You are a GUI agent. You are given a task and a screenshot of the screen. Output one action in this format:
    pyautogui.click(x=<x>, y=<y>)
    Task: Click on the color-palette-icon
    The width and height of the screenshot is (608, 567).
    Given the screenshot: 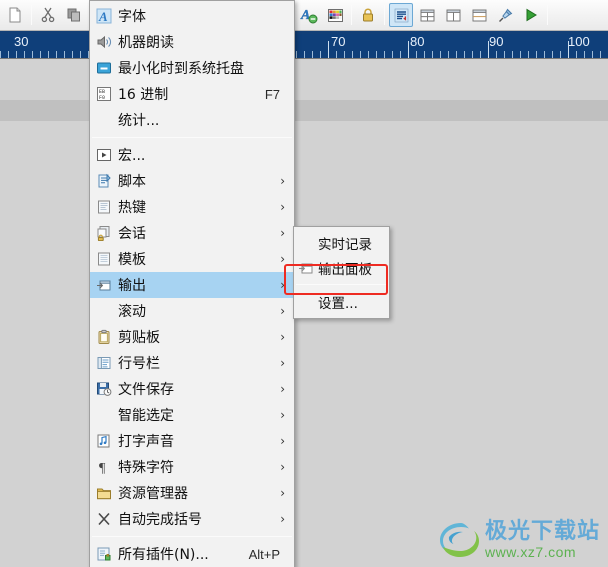 What is the action you would take?
    pyautogui.click(x=335, y=15)
    